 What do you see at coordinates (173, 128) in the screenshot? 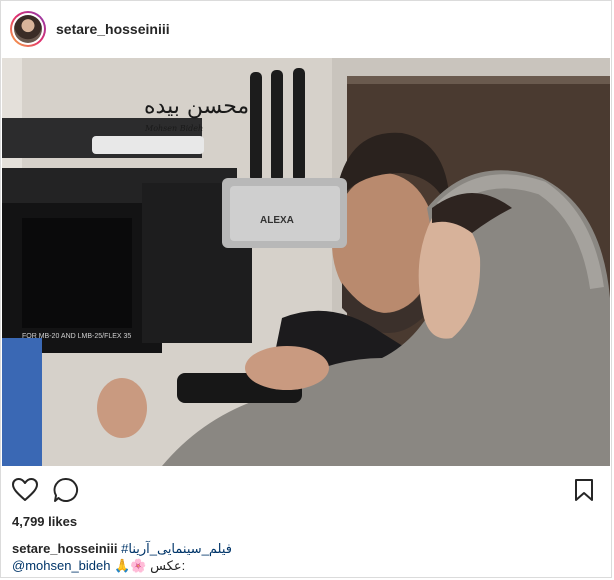
I see `photographer-signature-latin: Mohsen Bideh` at bounding box center [173, 128].